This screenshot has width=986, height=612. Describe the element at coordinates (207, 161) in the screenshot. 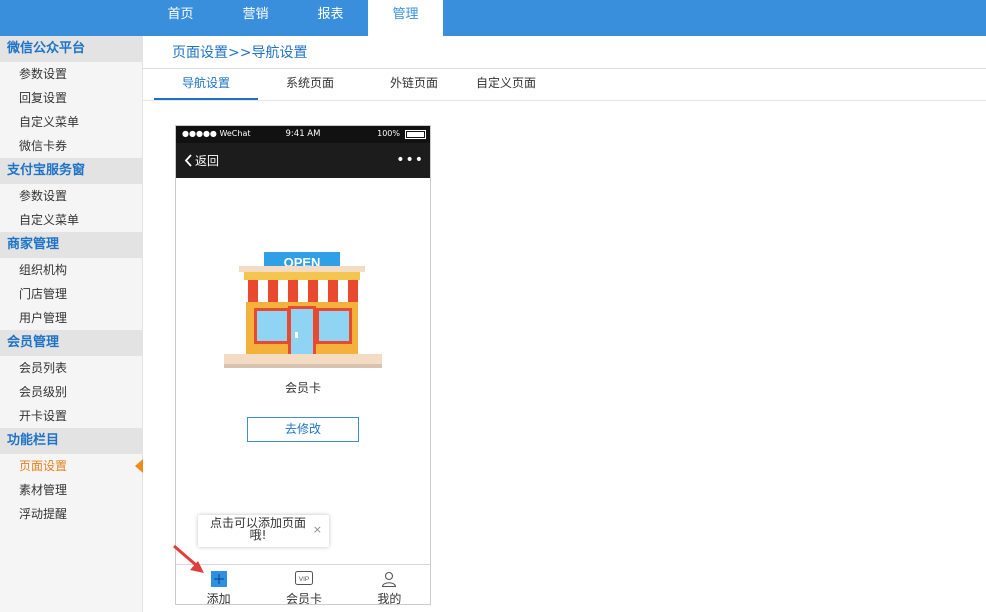

I see `back-label: 返回` at that location.